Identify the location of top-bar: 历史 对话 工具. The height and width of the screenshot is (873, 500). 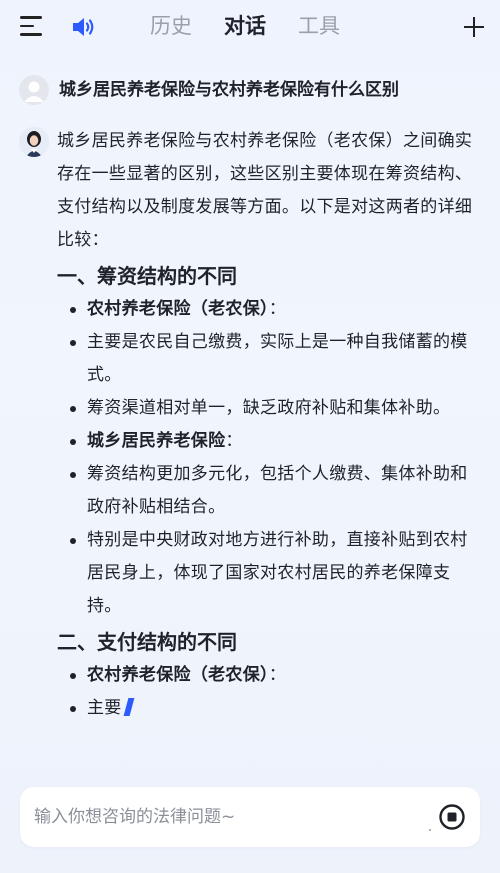
(250, 27).